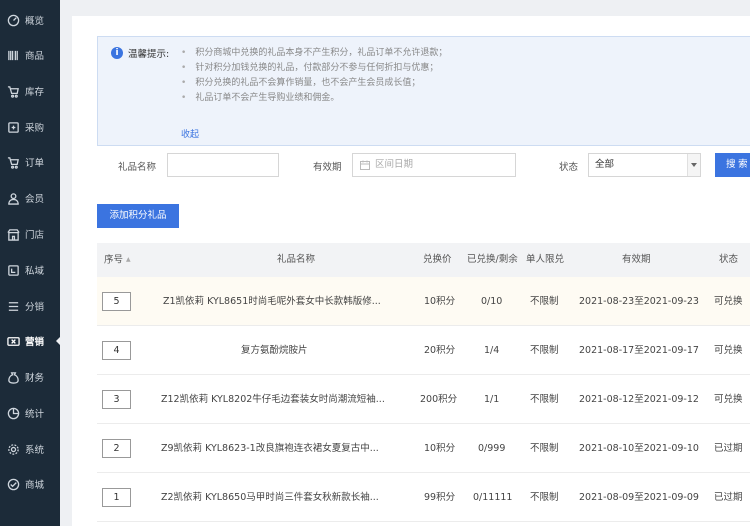 The height and width of the screenshot is (526, 750). Describe the element at coordinates (223, 165) in the screenshot. I see `gift-name-input` at that location.